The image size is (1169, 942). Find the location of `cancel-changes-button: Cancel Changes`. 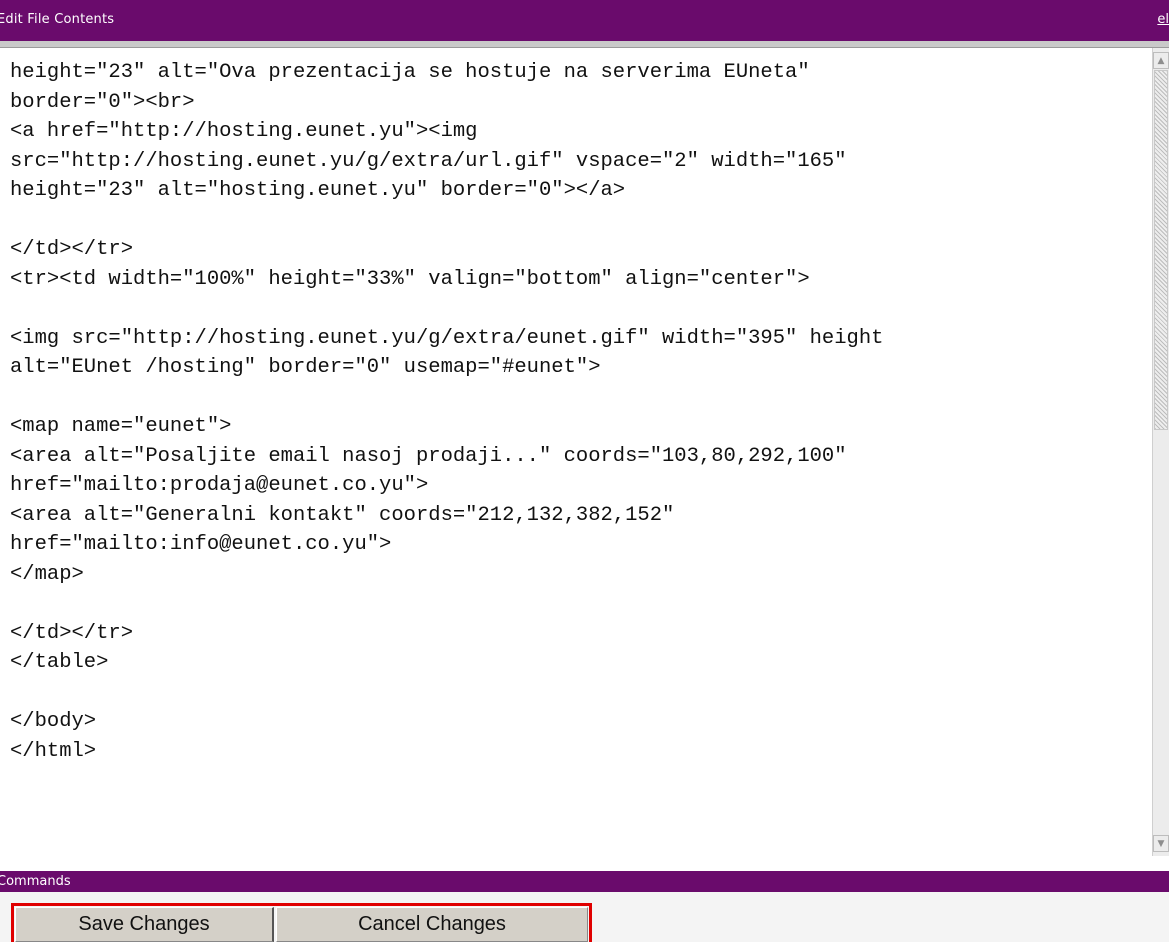

cancel-changes-button: Cancel Changes is located at coordinates (432, 924).